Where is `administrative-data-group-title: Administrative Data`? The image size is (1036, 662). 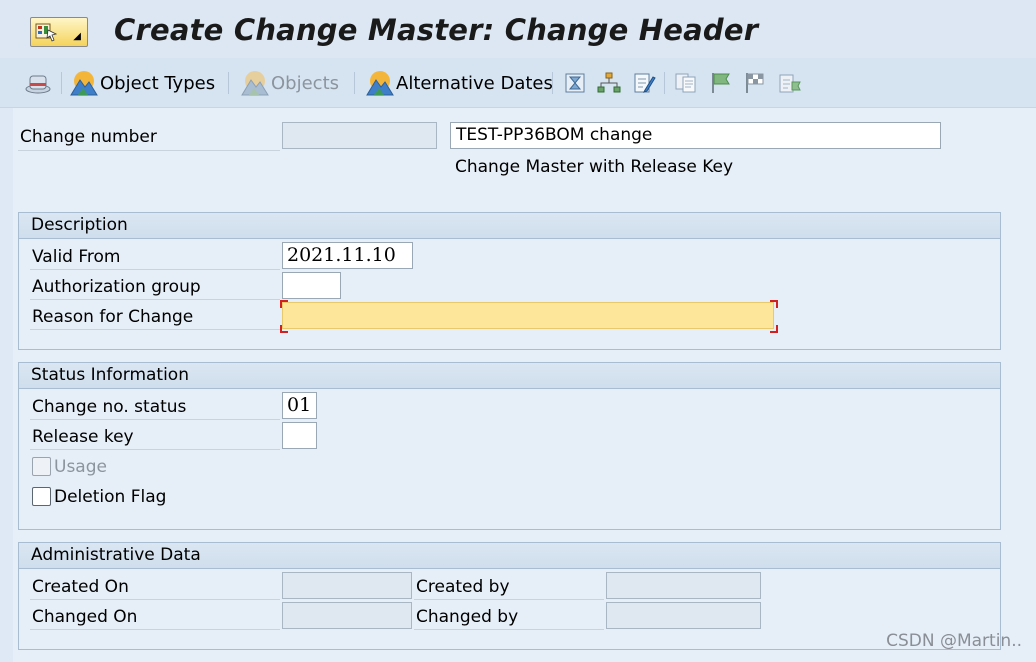
administrative-data-group-title: Administrative Data is located at coordinates (509, 556).